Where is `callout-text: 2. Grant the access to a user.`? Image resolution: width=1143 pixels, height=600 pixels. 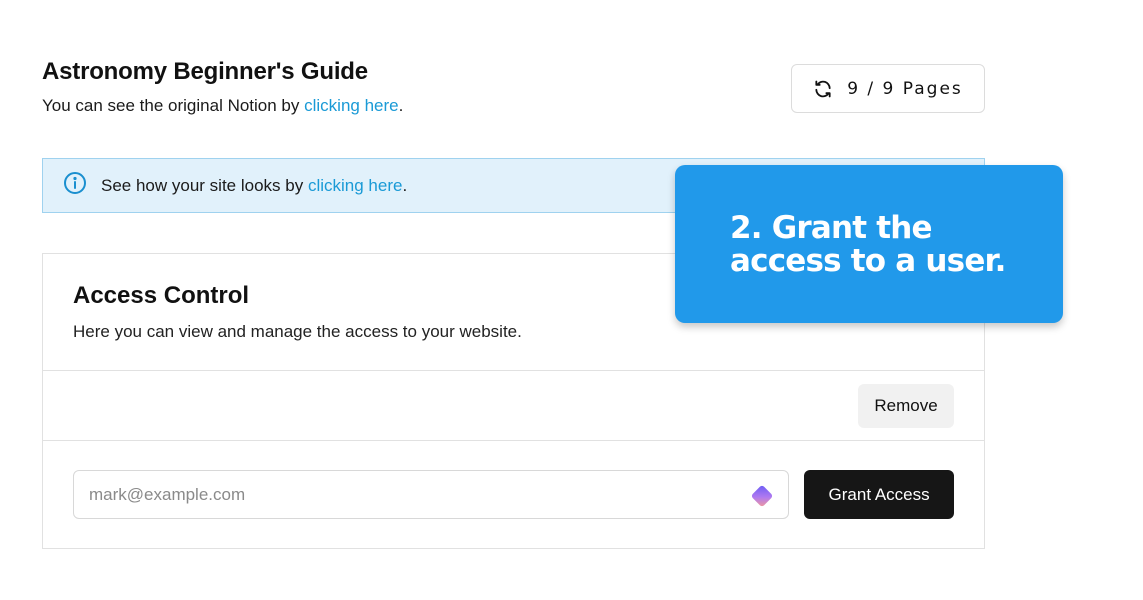
callout-text: 2. Grant the access to a user. is located at coordinates (868, 244).